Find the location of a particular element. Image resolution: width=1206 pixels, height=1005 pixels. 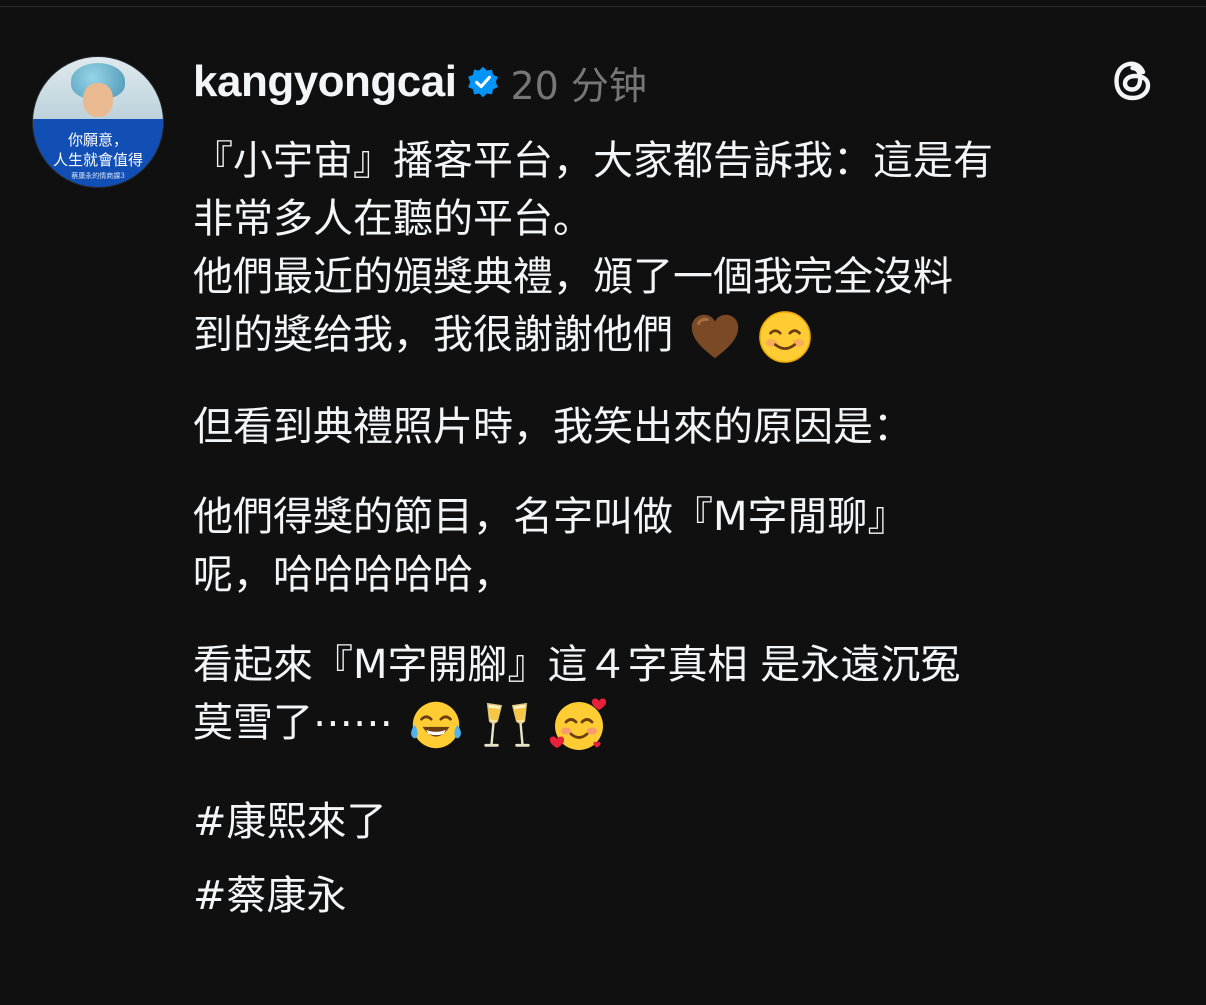

threads-logo-icon is located at coordinates (1133, 81).